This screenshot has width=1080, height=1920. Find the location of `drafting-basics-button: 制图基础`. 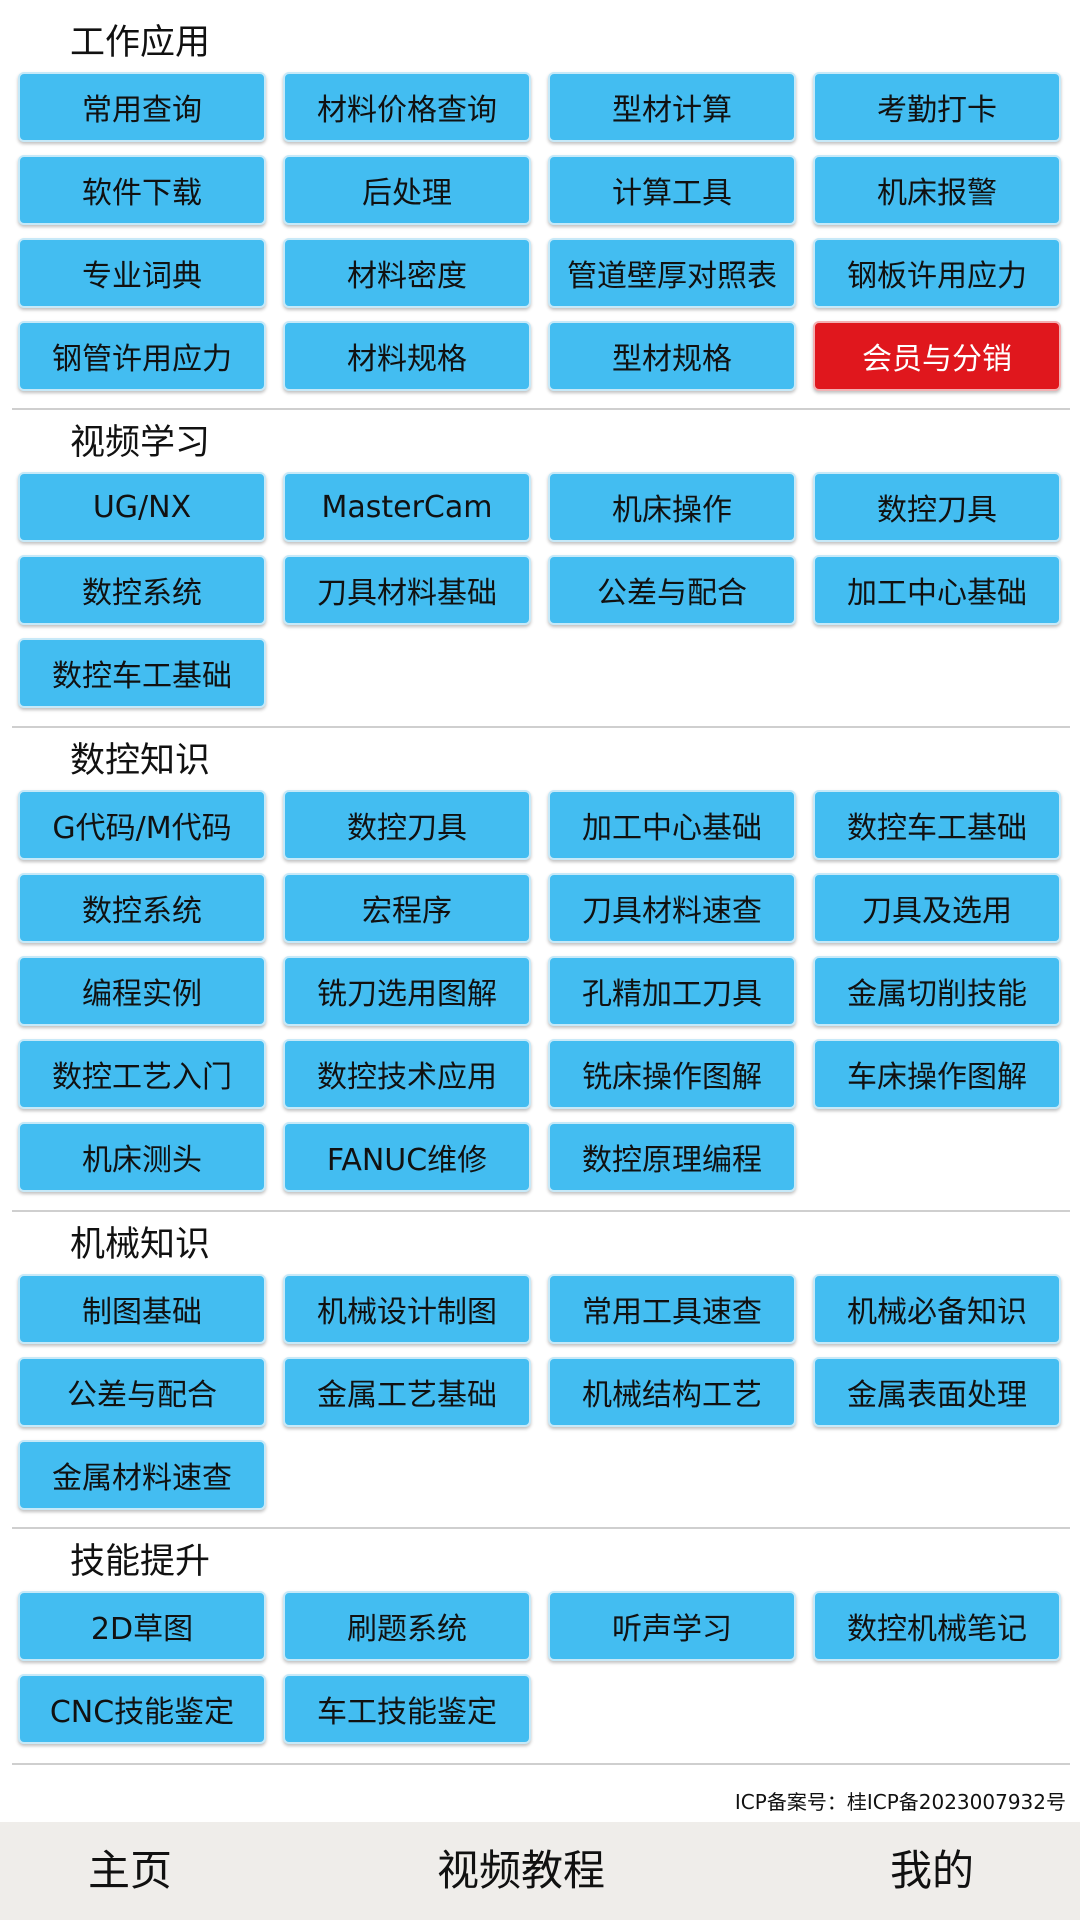

drafting-basics-button: 制图基础 is located at coordinates (142, 1309).